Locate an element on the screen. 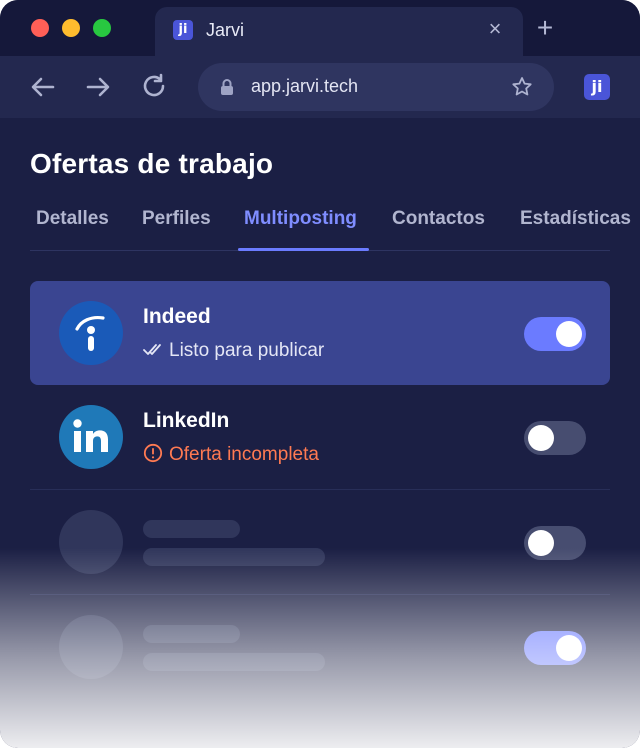 The height and width of the screenshot is (748, 640). double-check-icon is located at coordinates (153, 349).